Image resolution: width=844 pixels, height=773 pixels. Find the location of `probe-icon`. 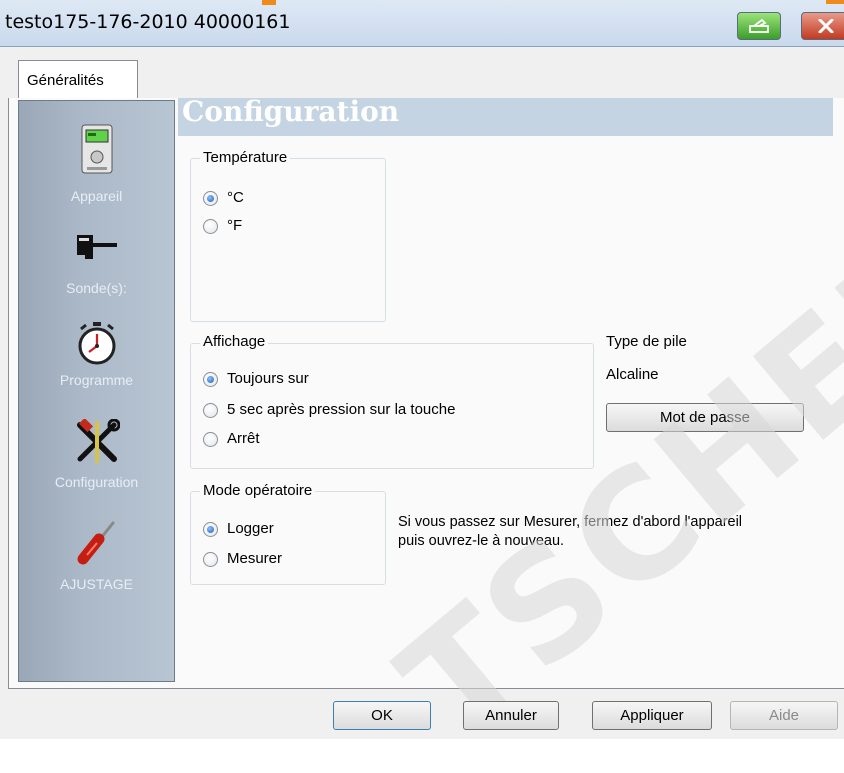

probe-icon is located at coordinates (96, 247).